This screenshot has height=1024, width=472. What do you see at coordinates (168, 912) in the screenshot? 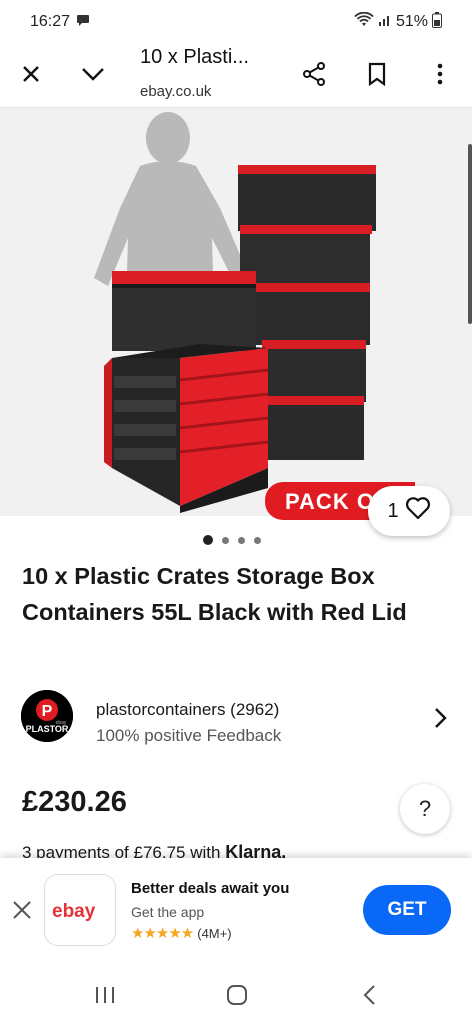
I see `banner-subtitle: Get the app` at bounding box center [168, 912].